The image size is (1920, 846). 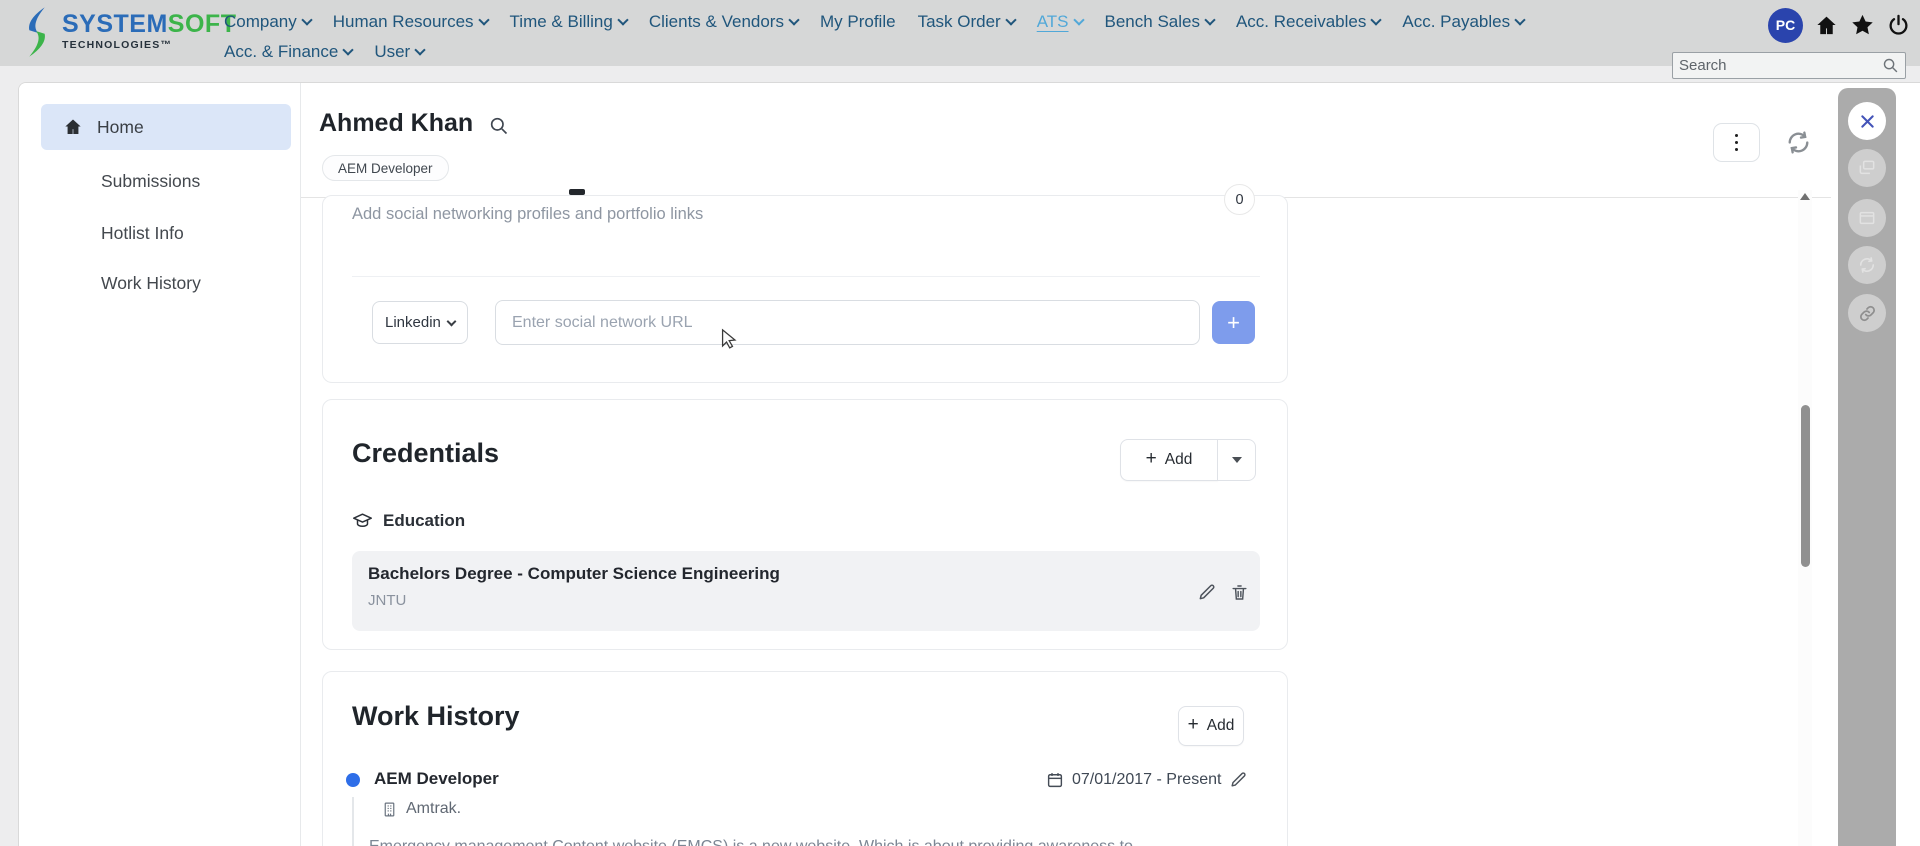 What do you see at coordinates (1464, 22) in the screenshot?
I see `menu-acc-payables: Acc. Payables` at bounding box center [1464, 22].